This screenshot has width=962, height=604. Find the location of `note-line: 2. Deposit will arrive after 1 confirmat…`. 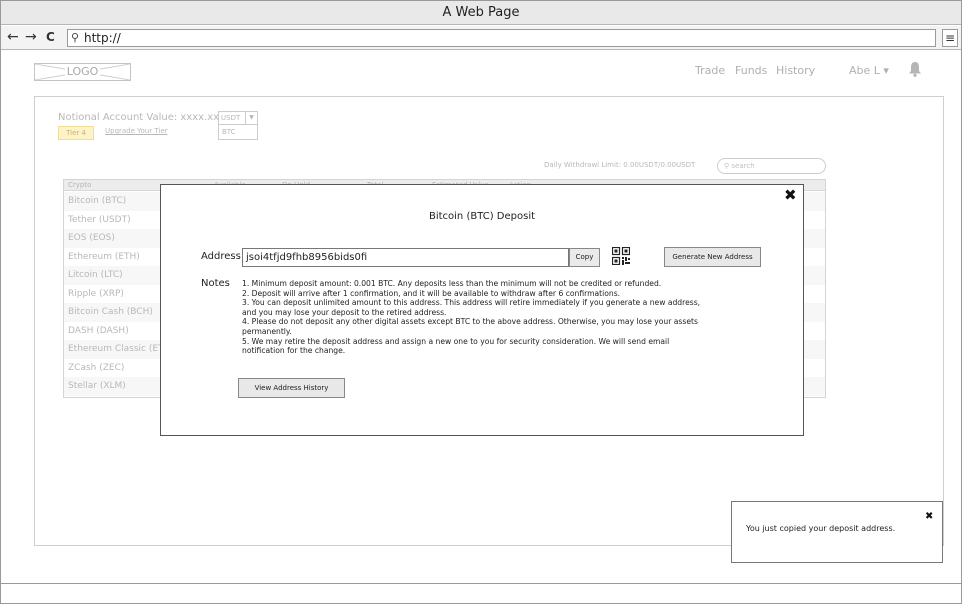

note-line: 2. Deposit will arrive after 1 confirmat… is located at coordinates (431, 293).